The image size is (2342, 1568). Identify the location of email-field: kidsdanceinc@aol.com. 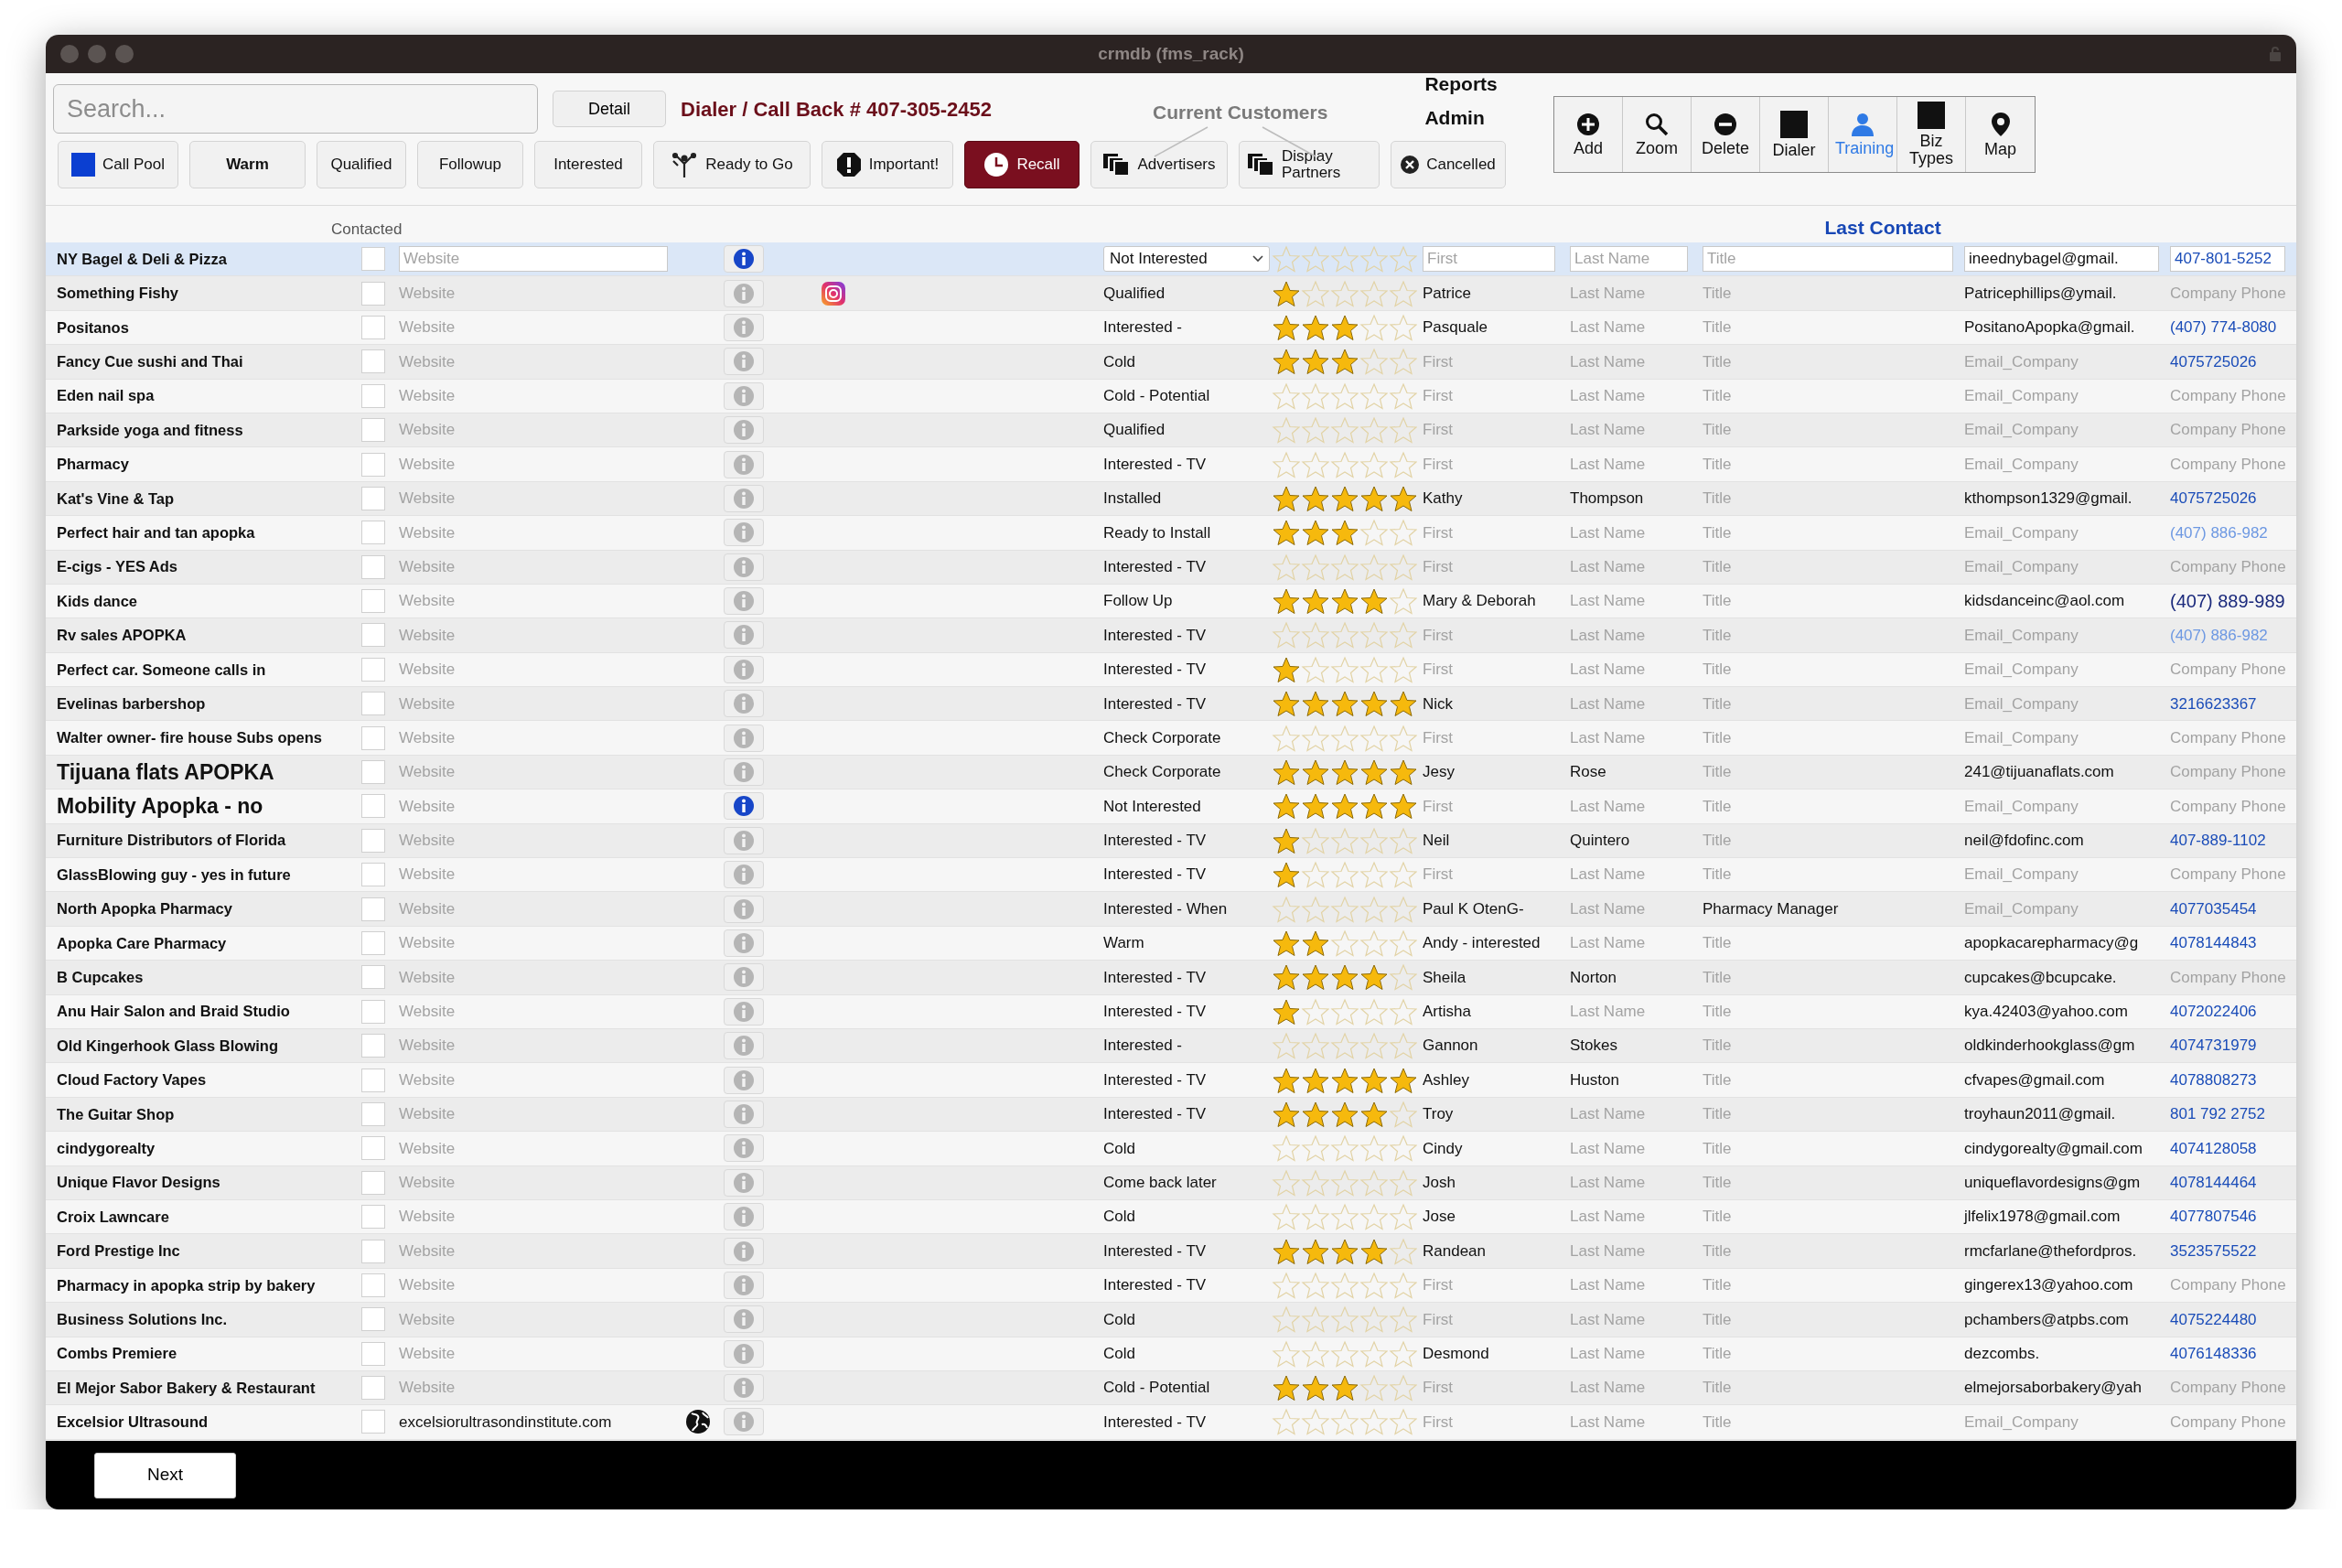
(2044, 601).